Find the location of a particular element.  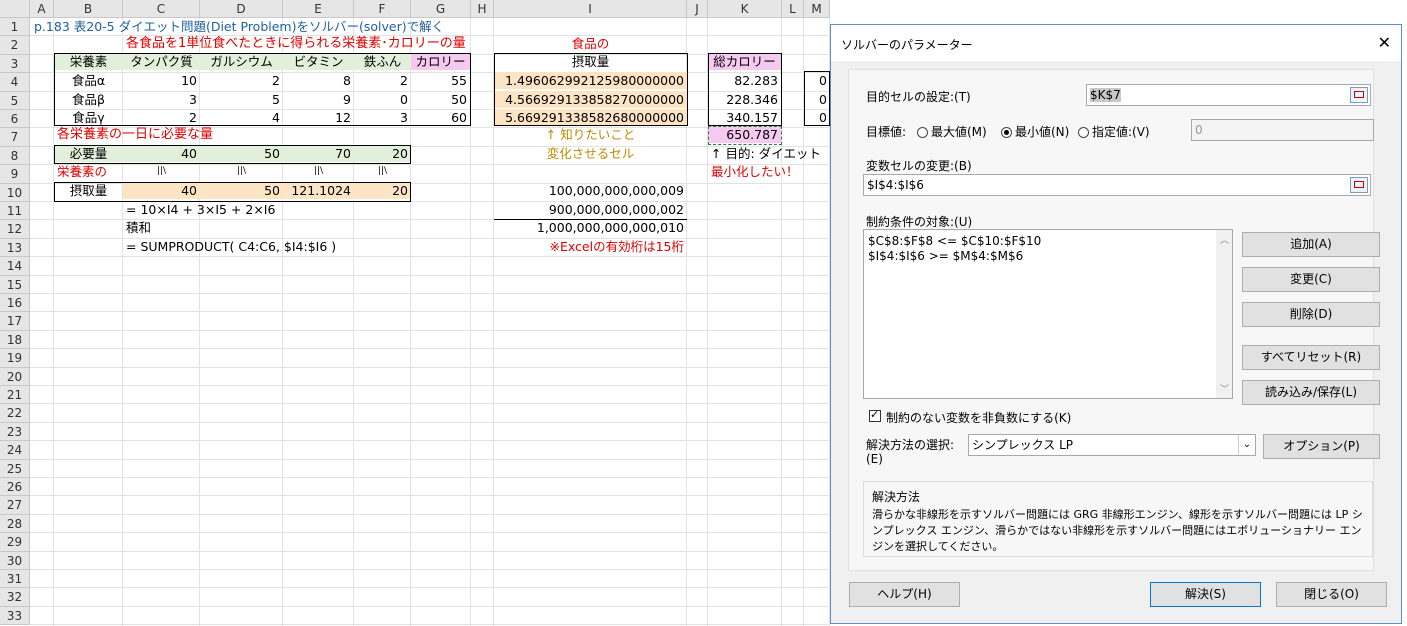

minimize-note: 最小化したい！ is located at coordinates (755, 171).